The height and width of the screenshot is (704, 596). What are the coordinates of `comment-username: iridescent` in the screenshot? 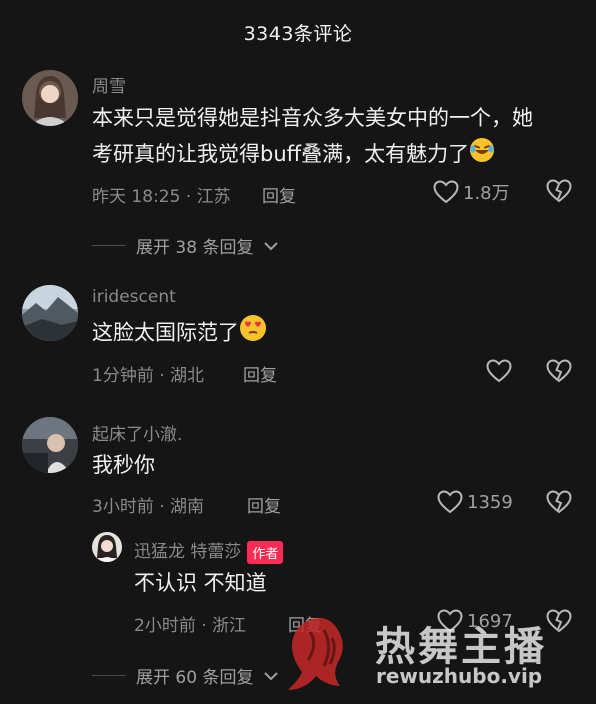 It's located at (134, 297).